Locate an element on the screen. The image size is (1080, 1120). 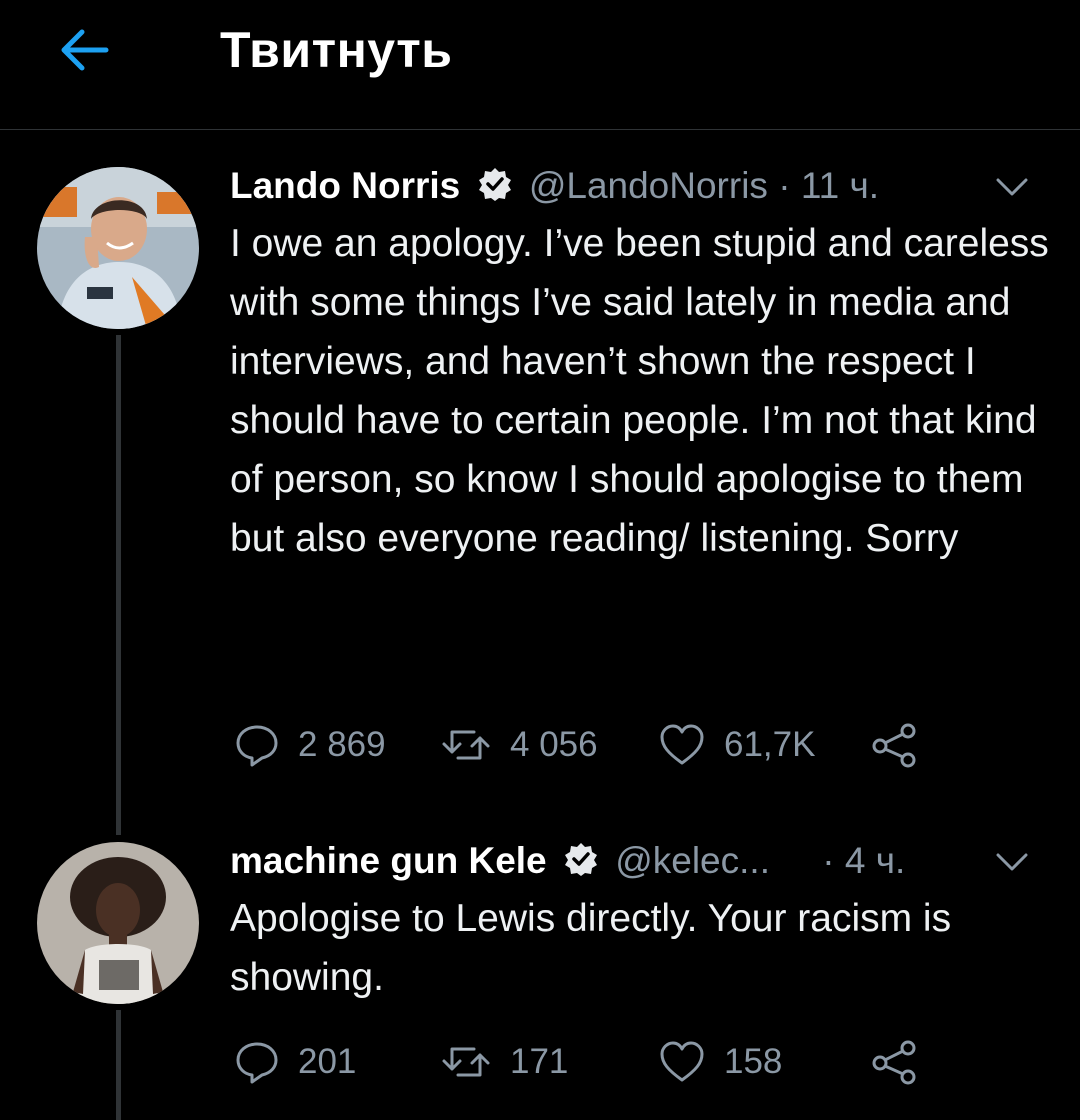
tweet-header: Lando Norris @LandoNorris · 11 ч. is located at coordinates (640, 186).